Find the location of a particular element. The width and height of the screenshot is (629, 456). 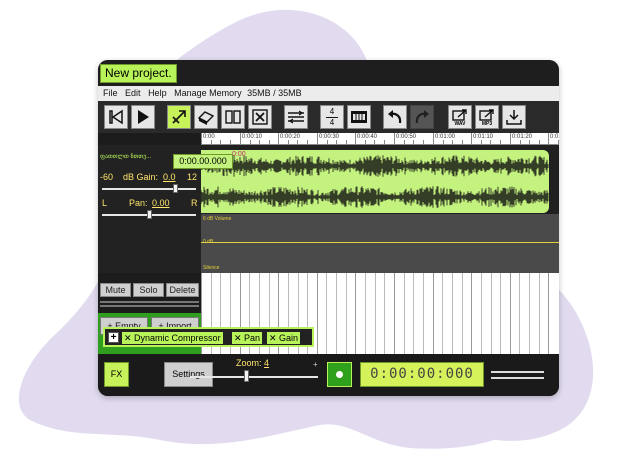

ruler-tick-label: 0:00 is located at coordinates (209, 137).